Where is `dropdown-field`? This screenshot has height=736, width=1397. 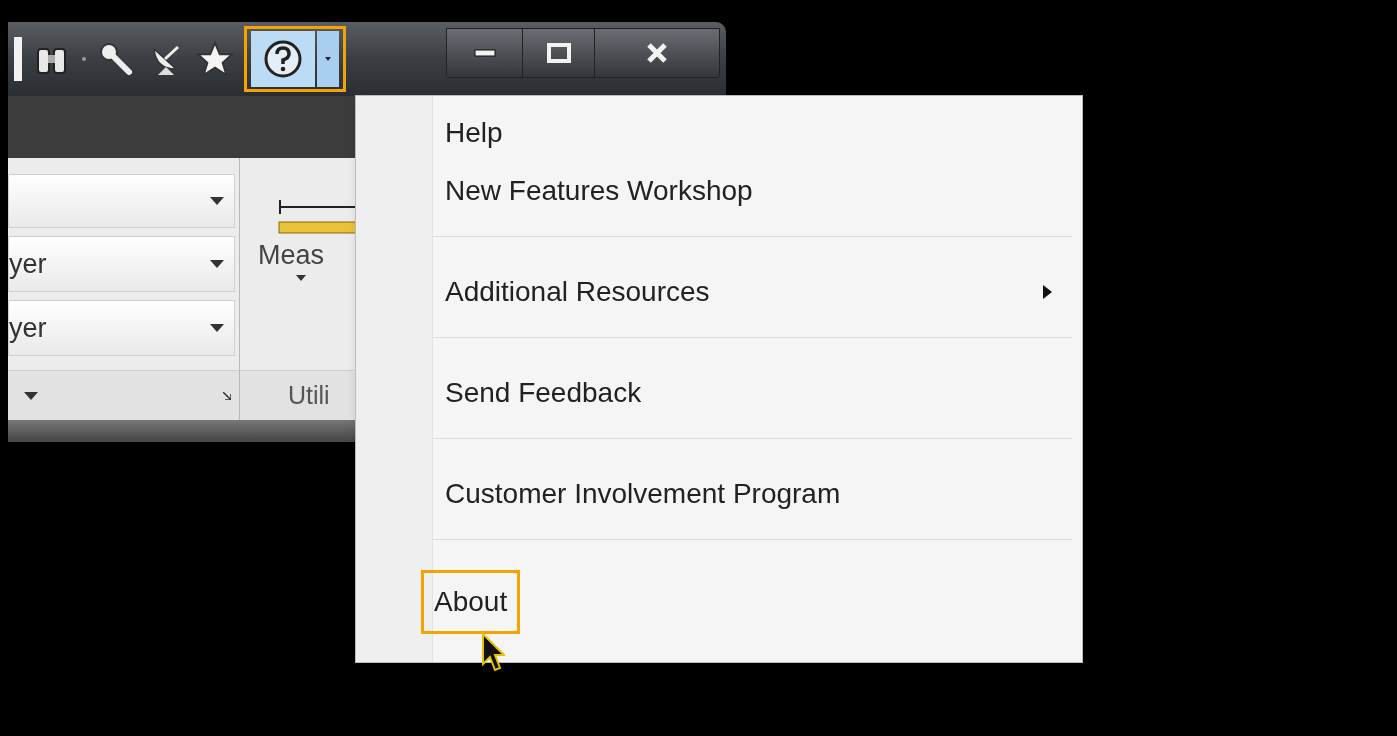 dropdown-field is located at coordinates (121, 201).